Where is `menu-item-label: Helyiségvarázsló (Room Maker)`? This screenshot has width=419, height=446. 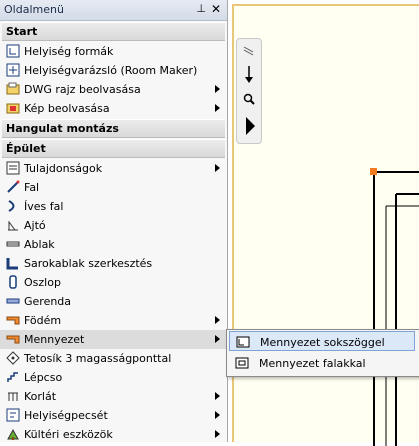
menu-item-label: Helyiségvarázsló (Room Maker) is located at coordinates (111, 70).